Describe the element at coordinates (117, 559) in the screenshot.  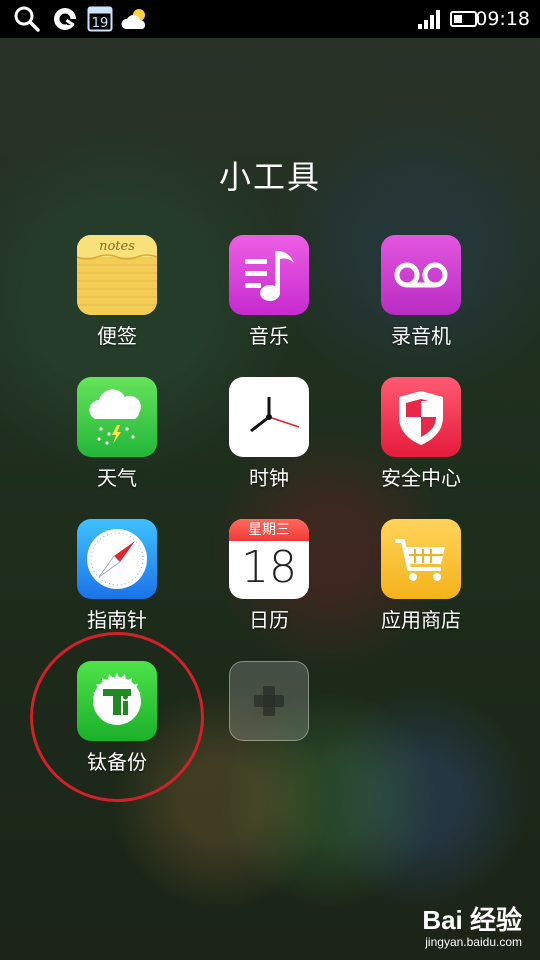
I see `compass-icon` at that location.